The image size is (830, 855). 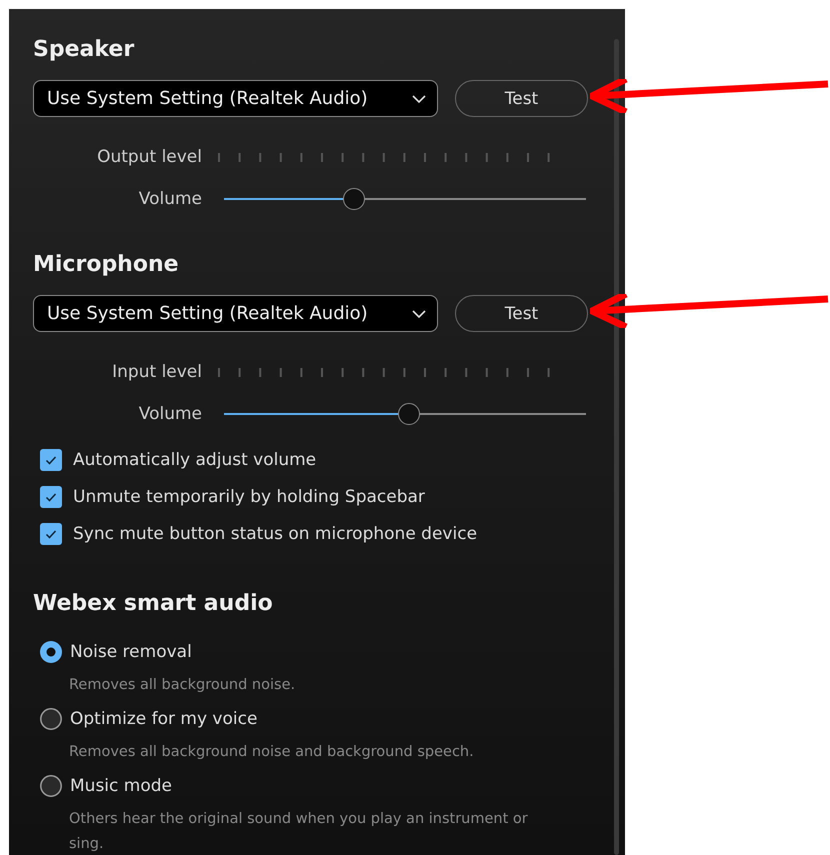 What do you see at coordinates (194, 460) in the screenshot?
I see `checkbox-label: Automatically adjust volume` at bounding box center [194, 460].